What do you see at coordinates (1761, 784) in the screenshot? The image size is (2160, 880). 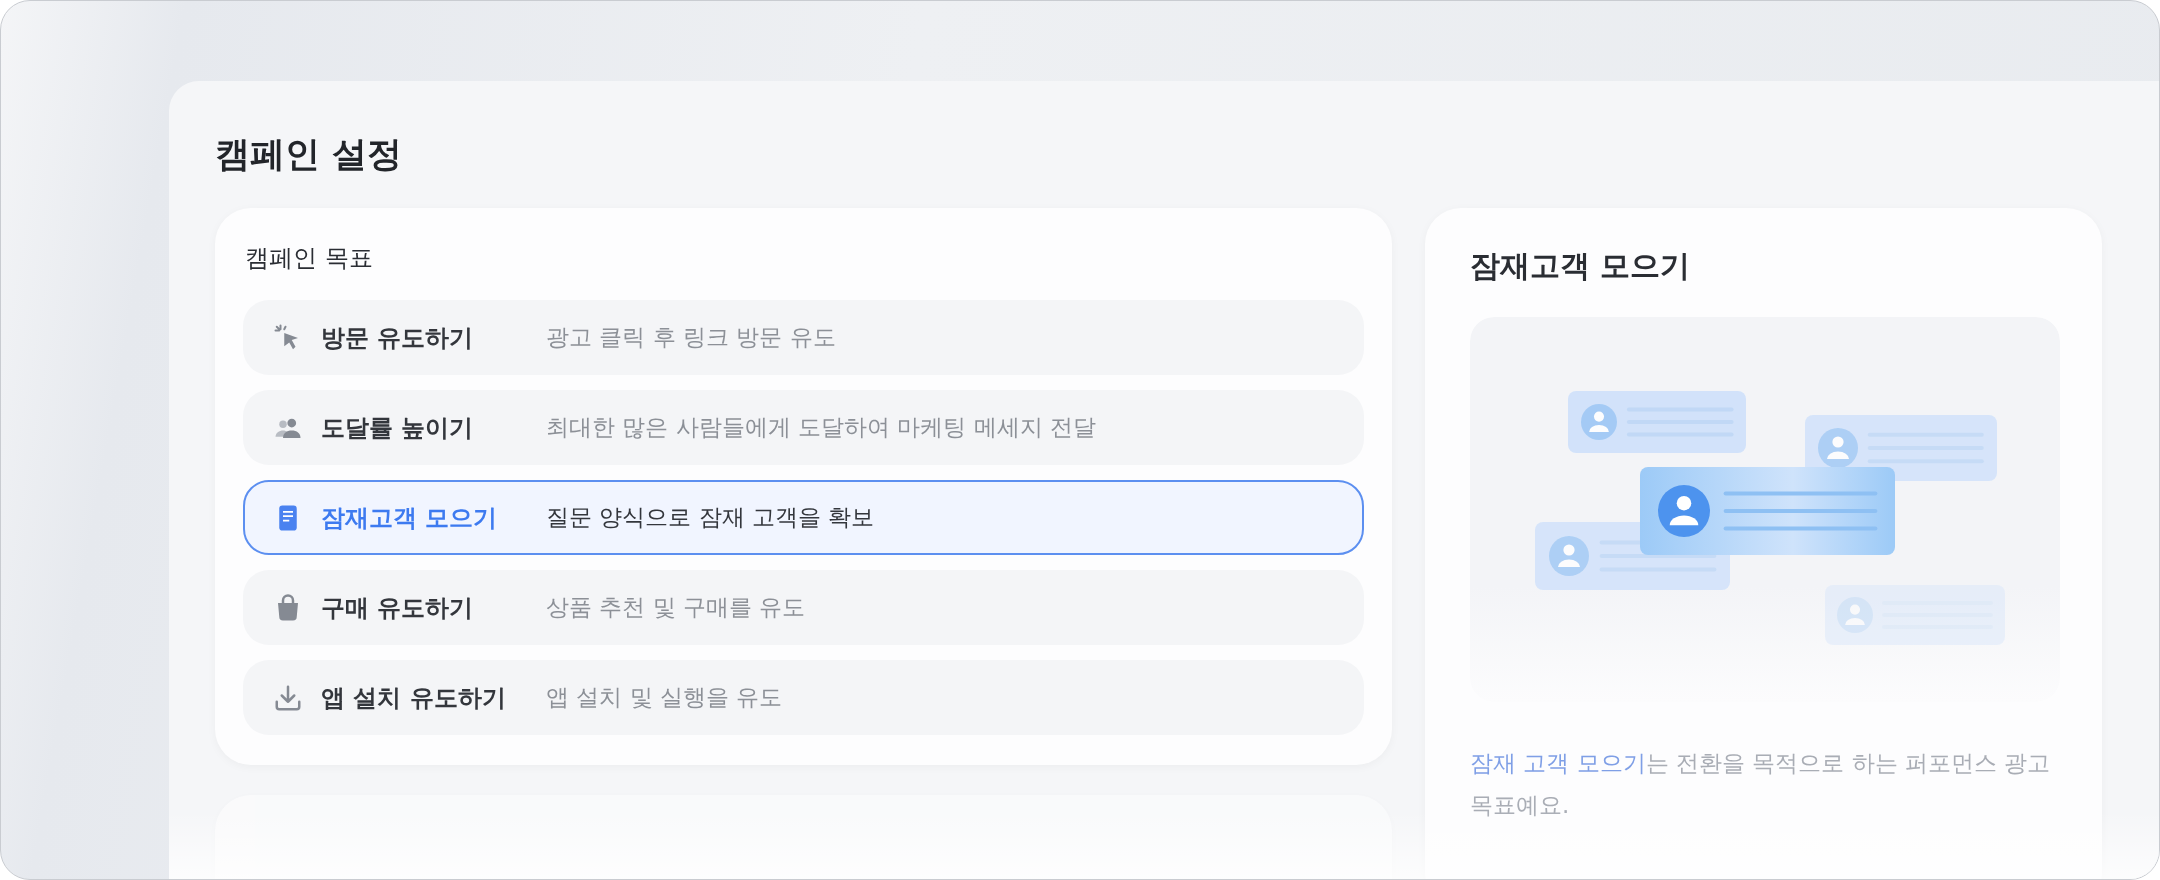 I see `detail-description: 잠재 고객 모으기는 전환을 목적으로 하는 퍼포먼스 광고 목표예요.` at bounding box center [1761, 784].